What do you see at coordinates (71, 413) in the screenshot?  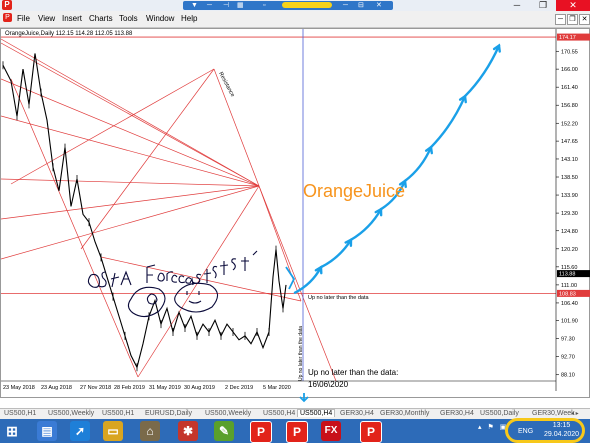 I see `tab-us500-weekly: US500,Weekly` at bounding box center [71, 413].